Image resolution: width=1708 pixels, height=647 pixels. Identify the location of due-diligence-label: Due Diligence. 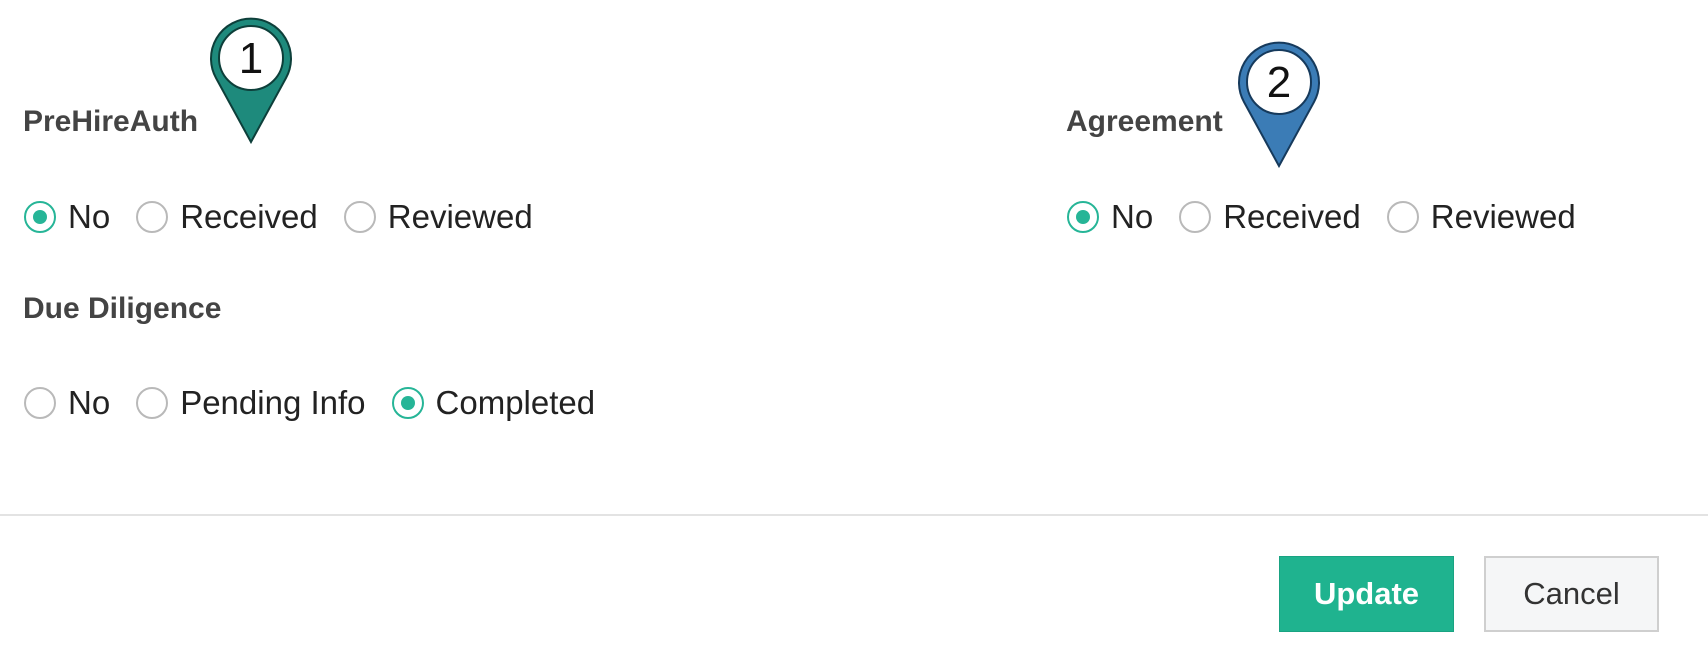
(122, 308).